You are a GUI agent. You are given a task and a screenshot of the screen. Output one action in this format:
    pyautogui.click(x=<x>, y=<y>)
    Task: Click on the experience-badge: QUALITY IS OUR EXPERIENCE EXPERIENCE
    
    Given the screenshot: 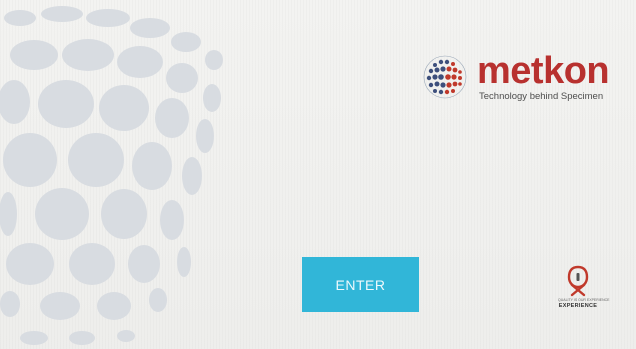 What is the action you would take?
    pyautogui.click(x=583, y=292)
    